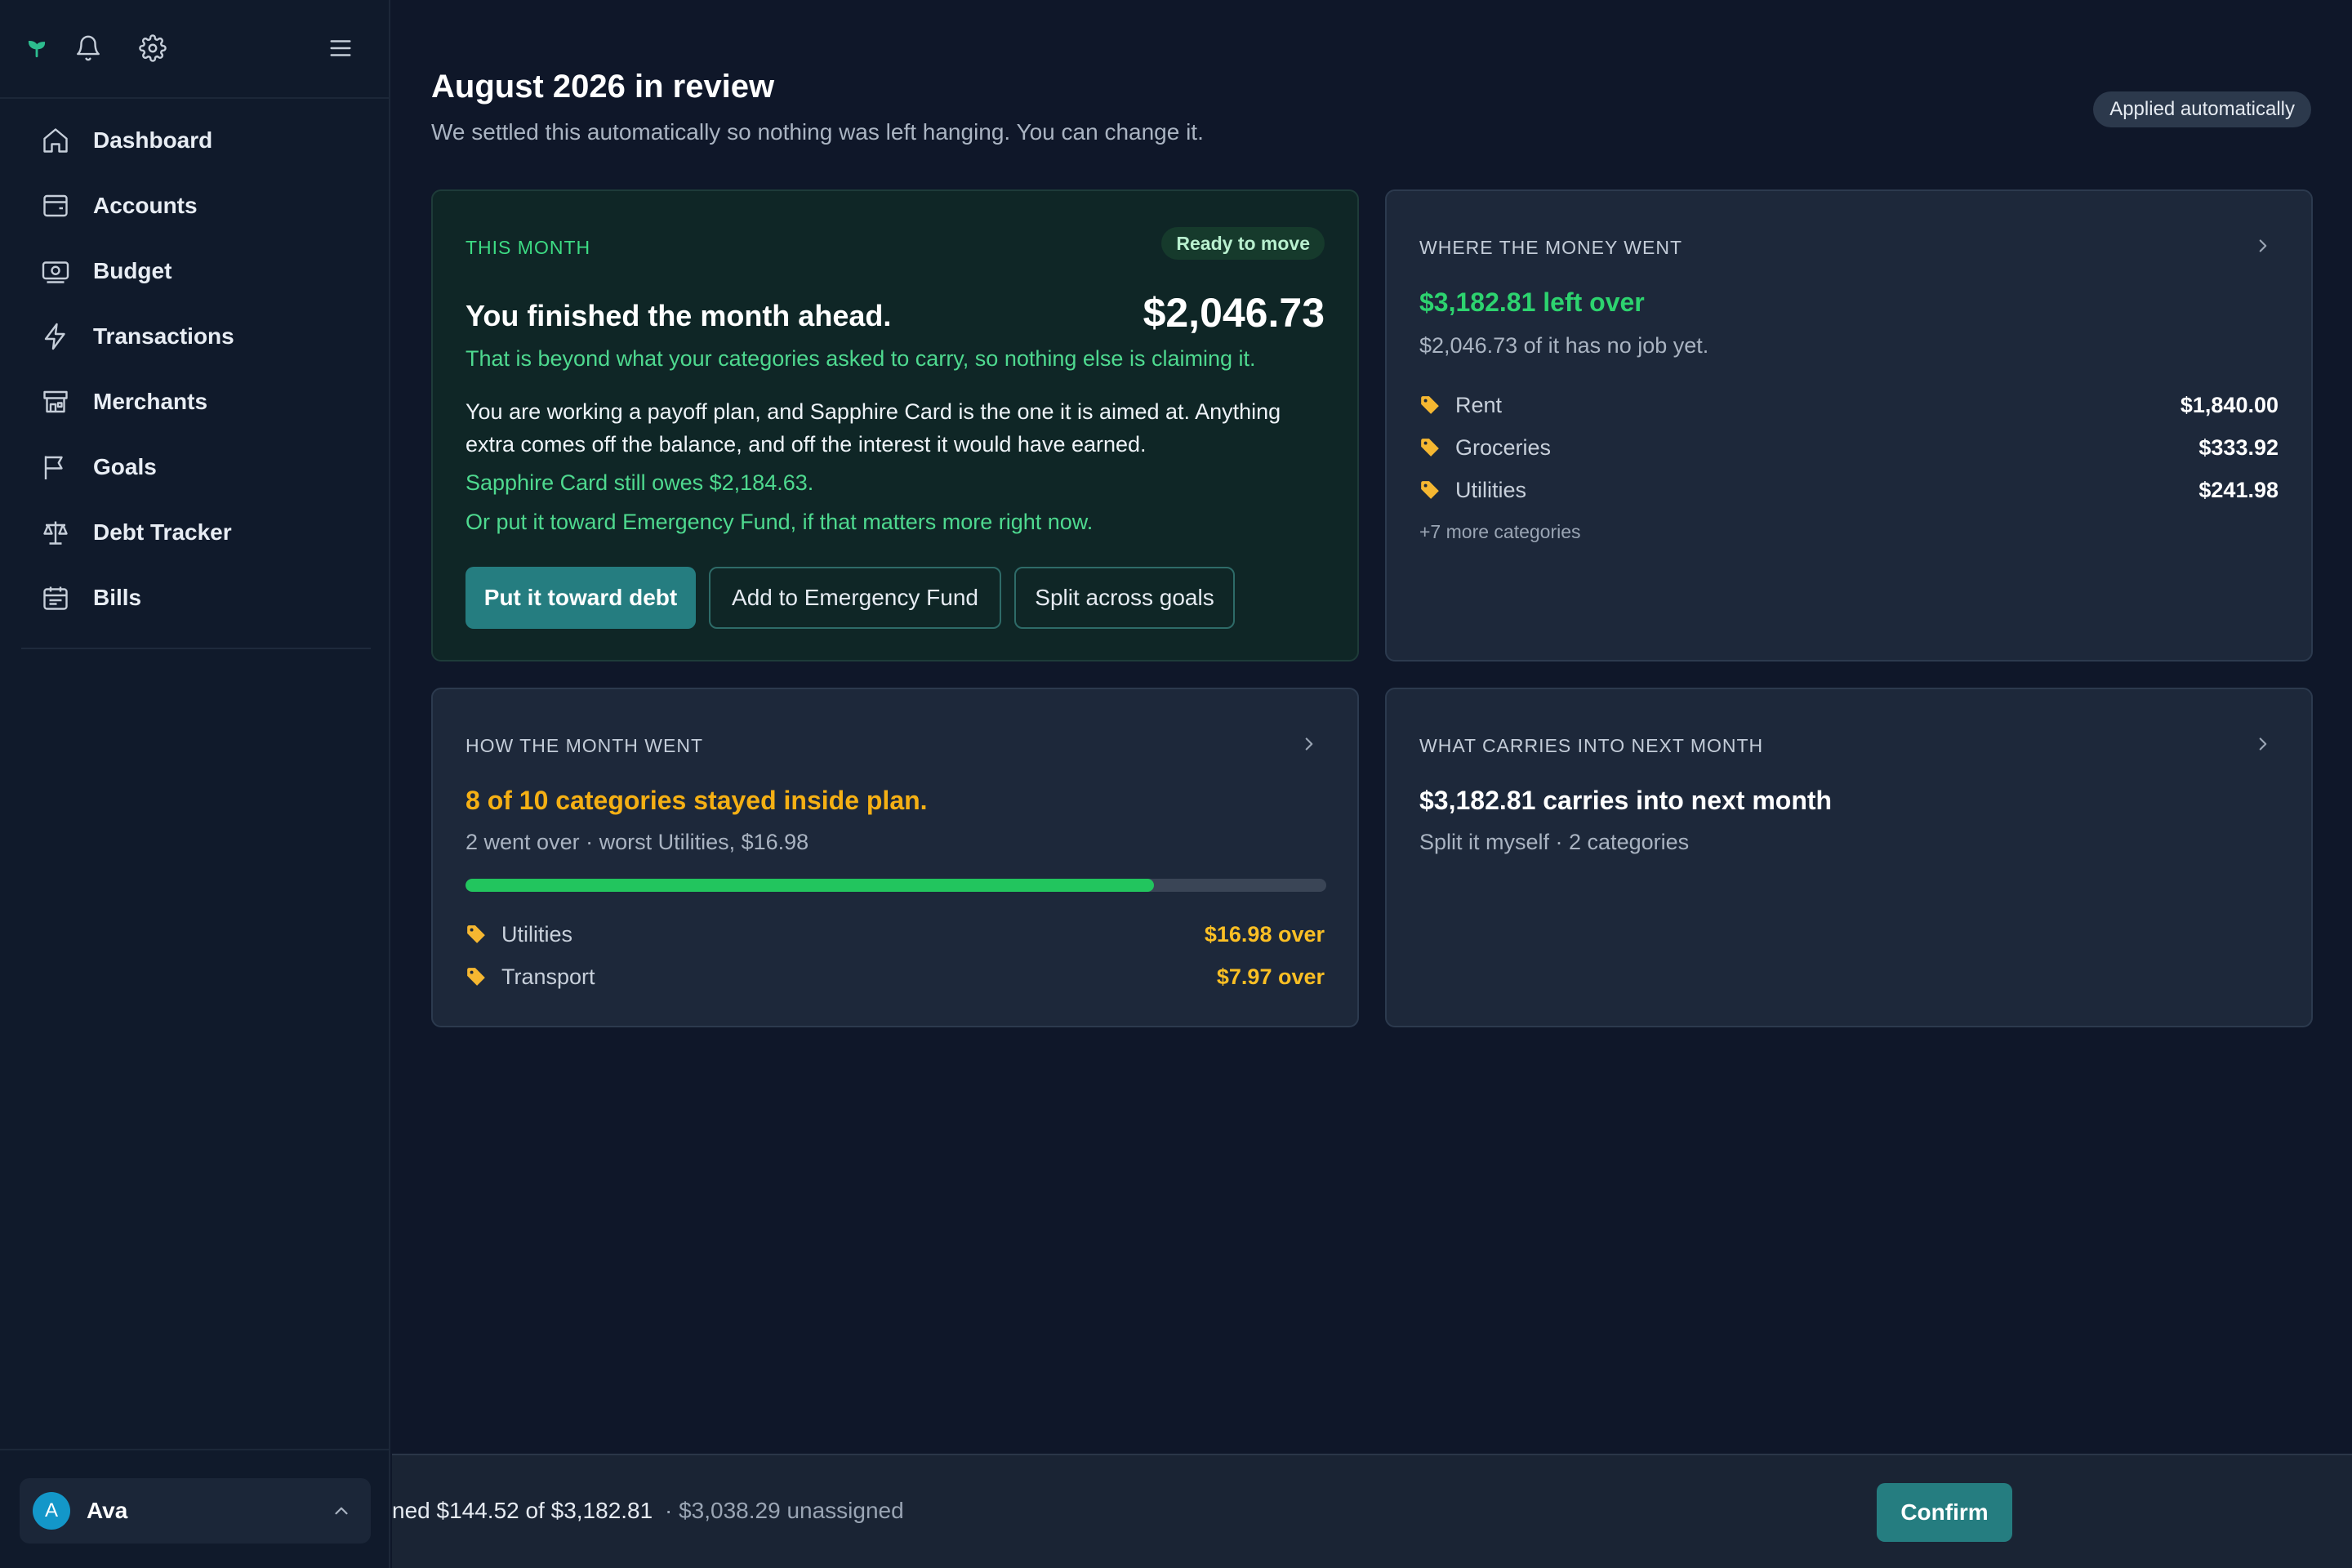 This screenshot has width=2352, height=1568. I want to click on overspend-amount: $7.97 over, so click(1270, 976).